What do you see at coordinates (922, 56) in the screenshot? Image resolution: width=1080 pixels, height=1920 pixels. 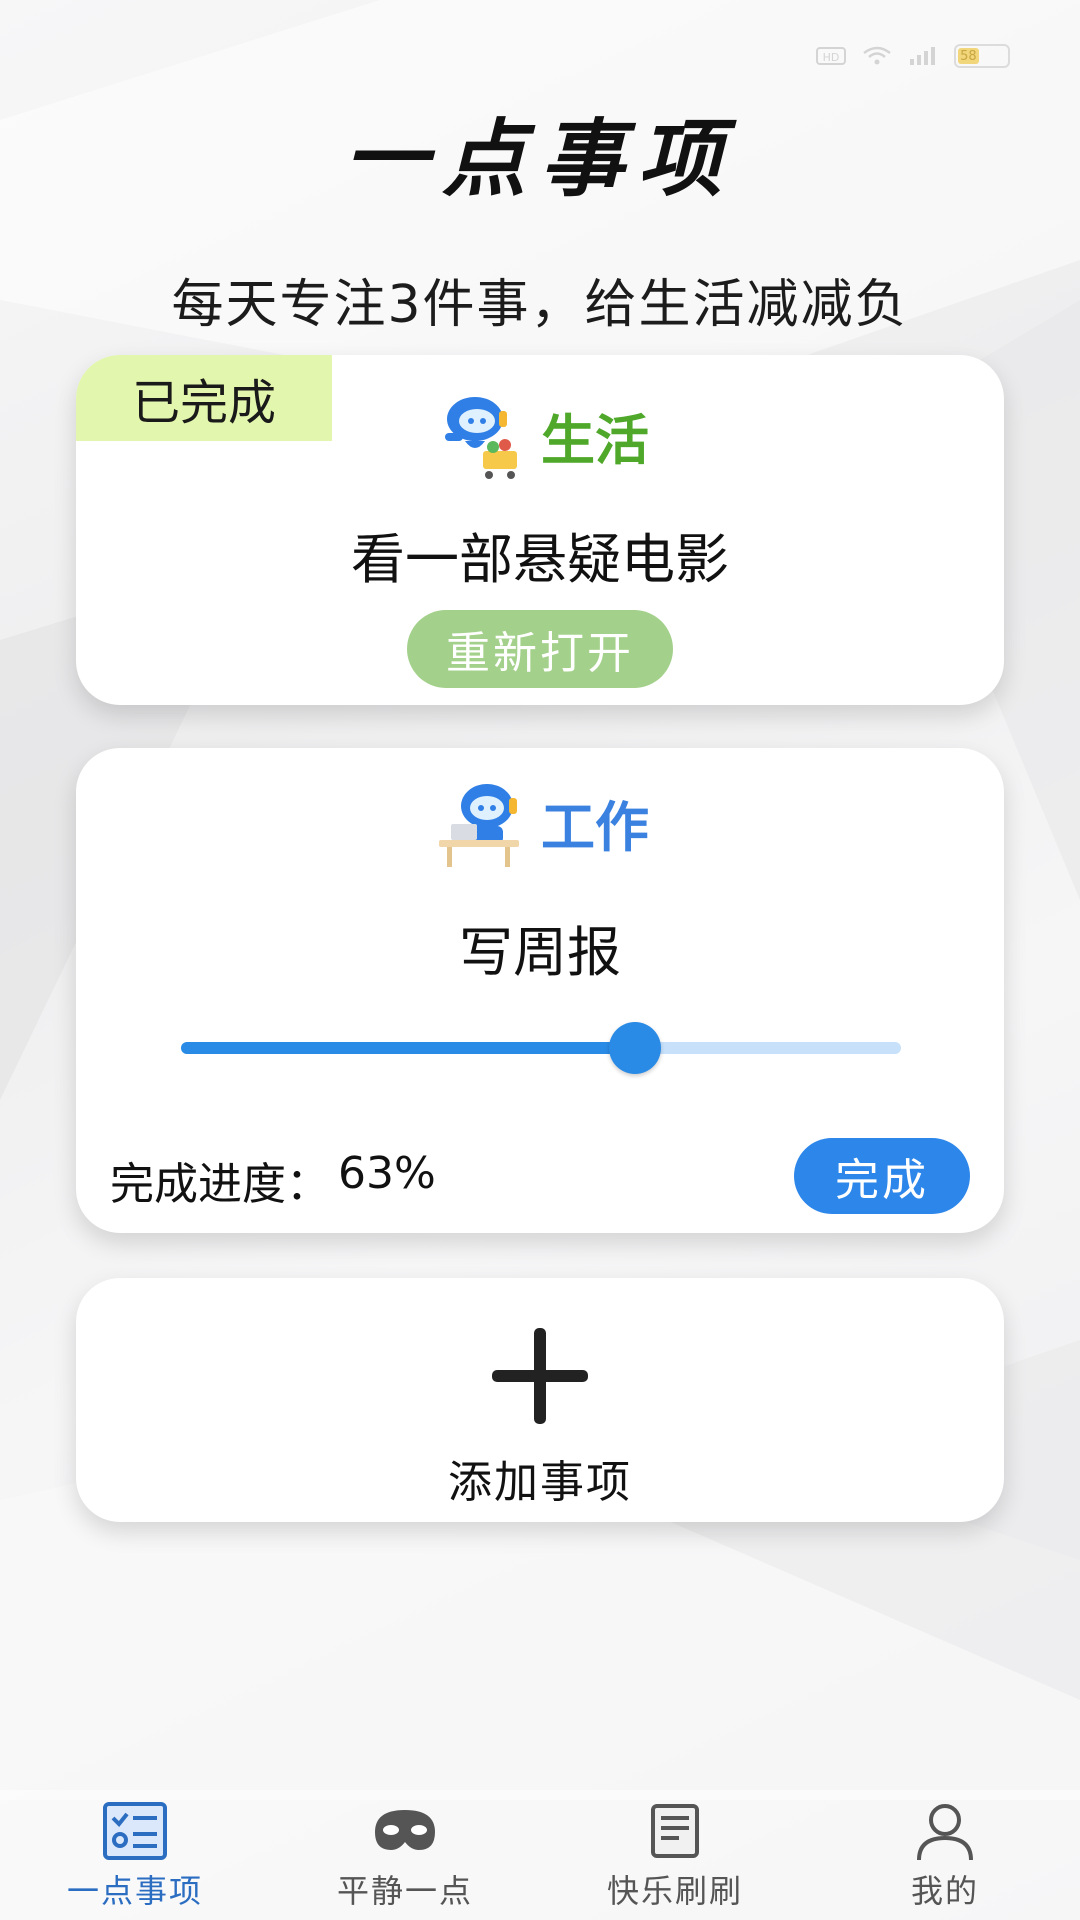 I see `signal-icon` at bounding box center [922, 56].